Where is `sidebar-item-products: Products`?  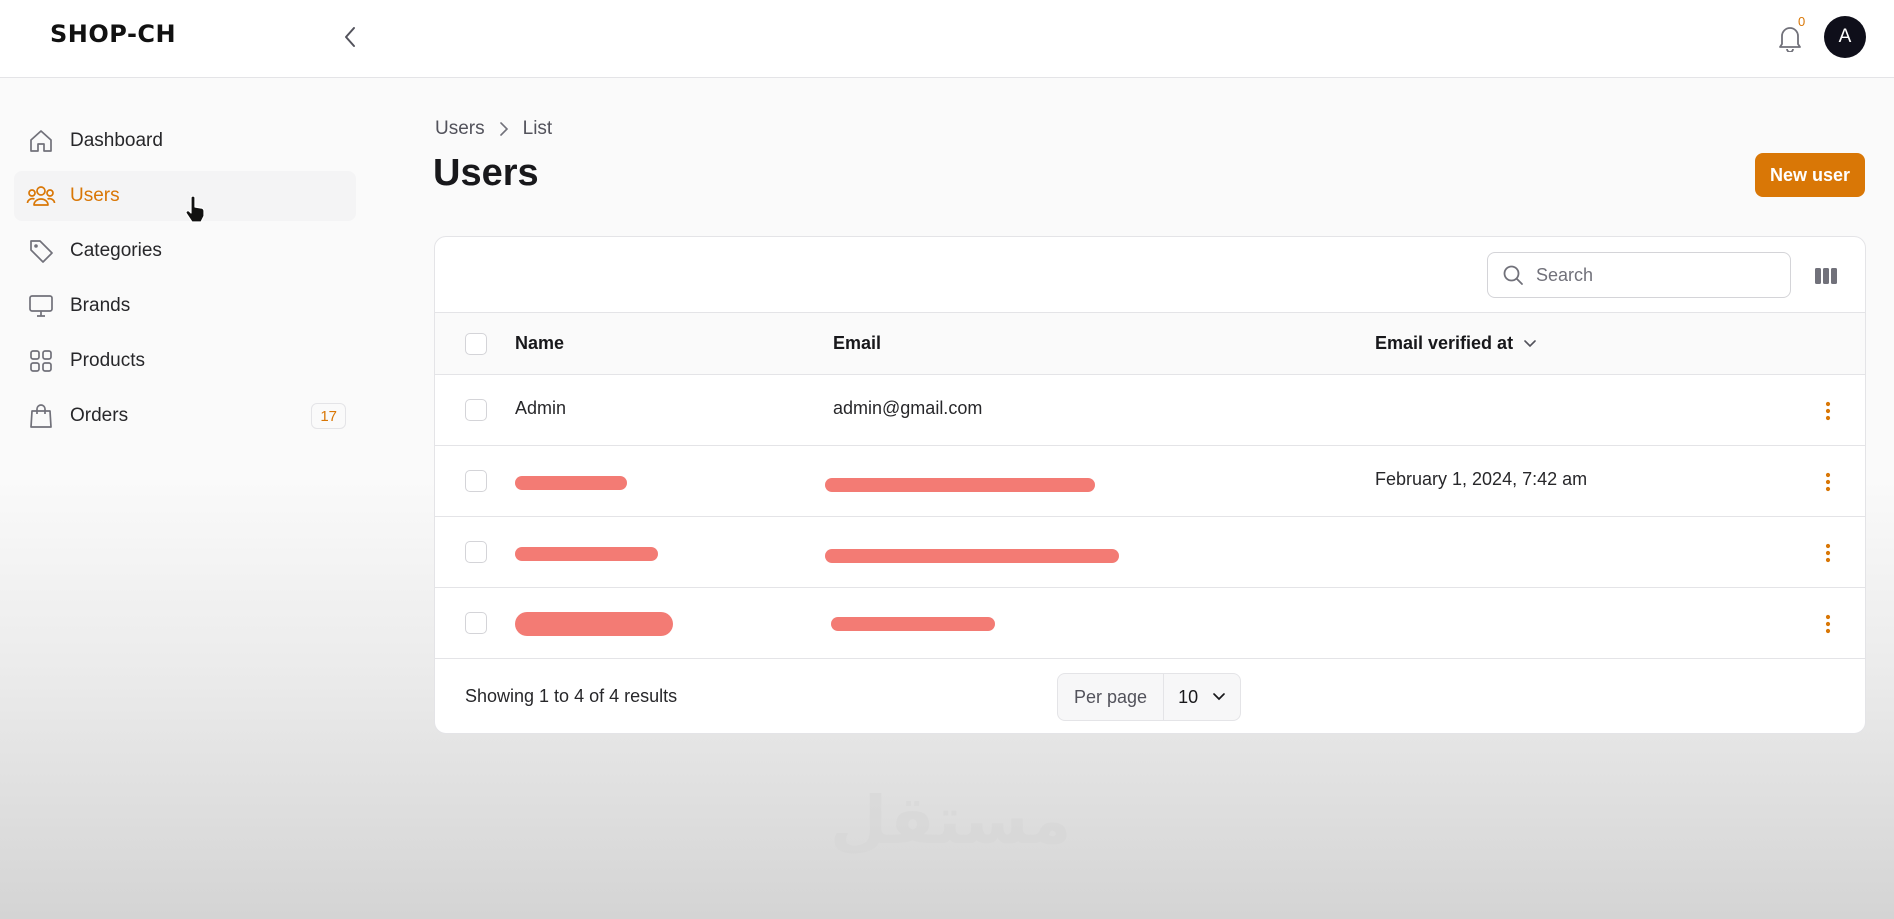 sidebar-item-products: Products is located at coordinates (185, 361).